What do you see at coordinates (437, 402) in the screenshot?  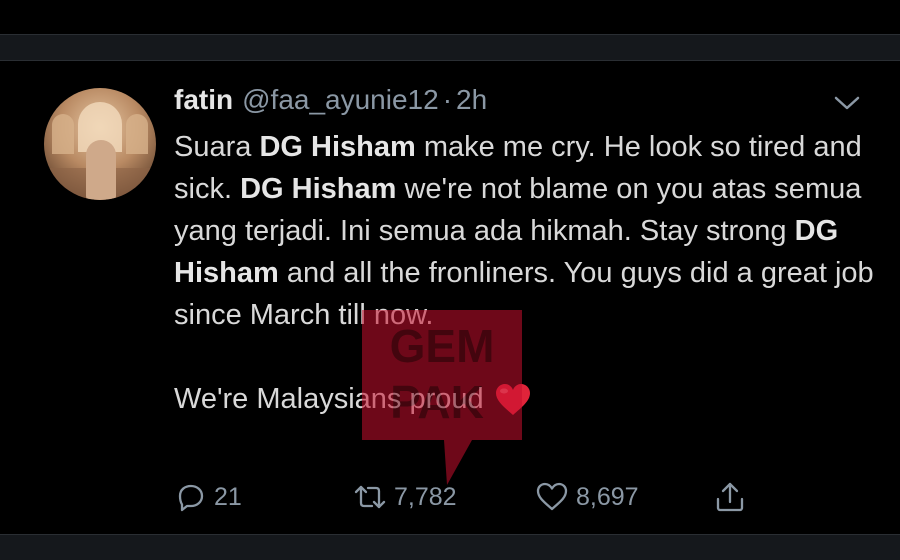 I see `watermark-line2: PAK` at bounding box center [437, 402].